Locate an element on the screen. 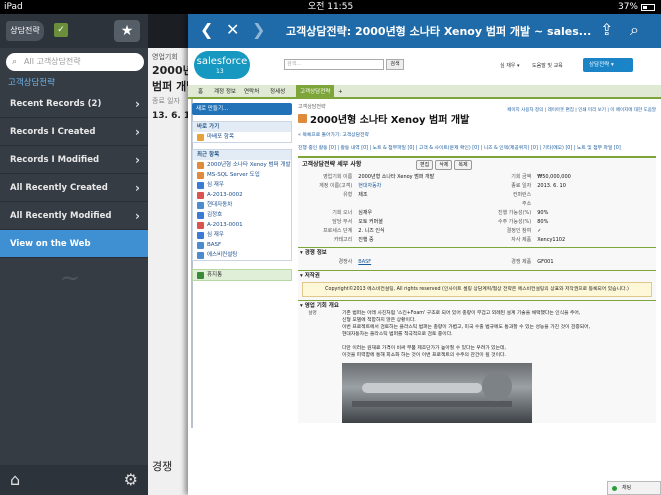 The width and height of the screenshot is (661, 495). recent-item: 김정호 is located at coordinates (242, 215).